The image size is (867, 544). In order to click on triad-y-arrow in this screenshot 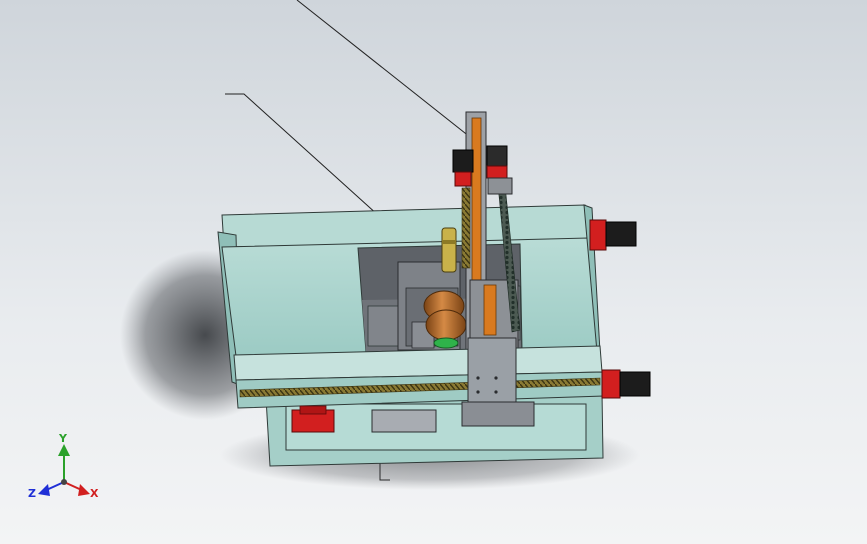, I will do `click(64, 450)`.